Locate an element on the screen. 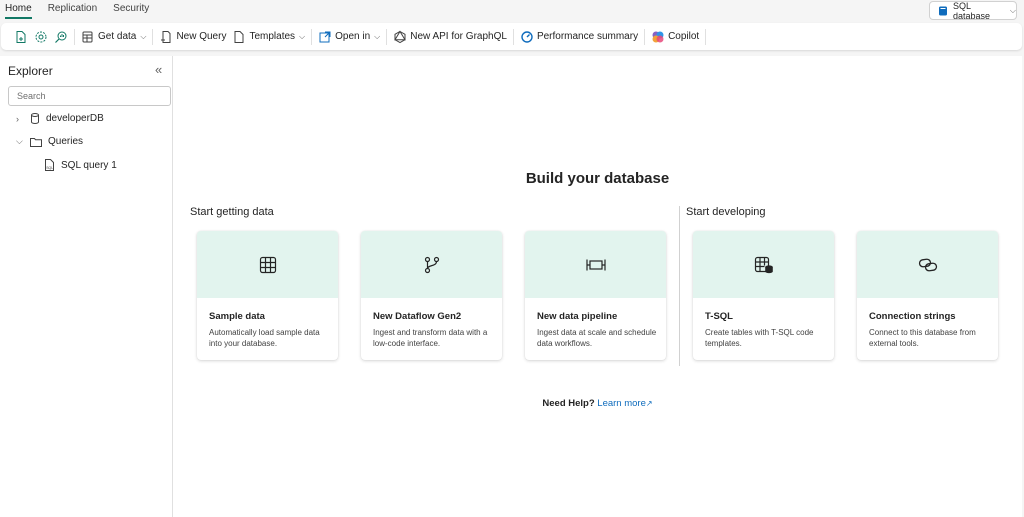  tab-security: Security is located at coordinates (131, 11).